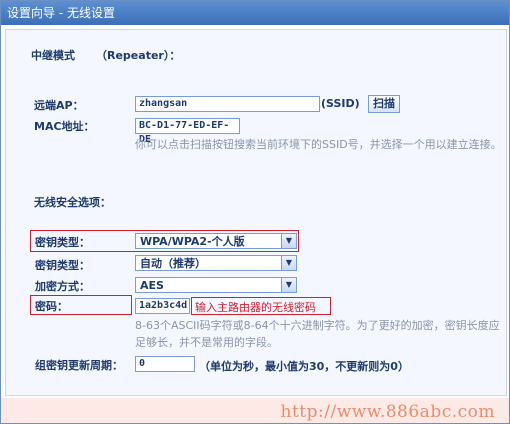 This screenshot has width=510, height=424. I want to click on window-title: 设置向导 - 无线设置, so click(255, 13).